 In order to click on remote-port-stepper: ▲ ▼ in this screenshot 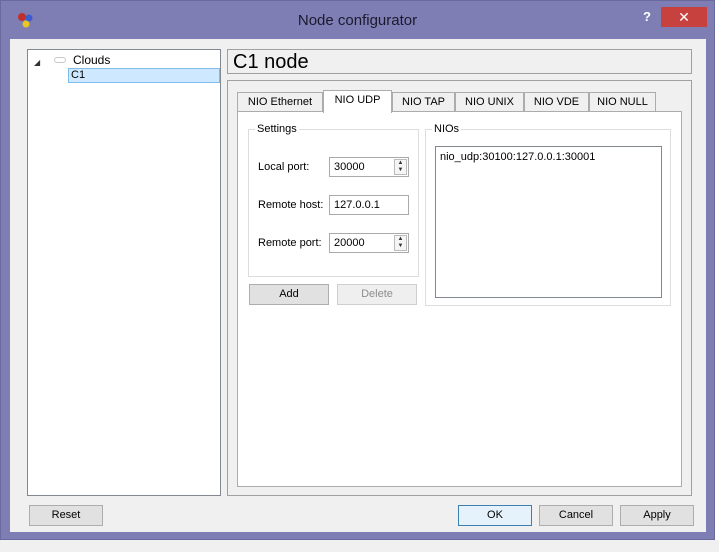, I will do `click(400, 243)`.